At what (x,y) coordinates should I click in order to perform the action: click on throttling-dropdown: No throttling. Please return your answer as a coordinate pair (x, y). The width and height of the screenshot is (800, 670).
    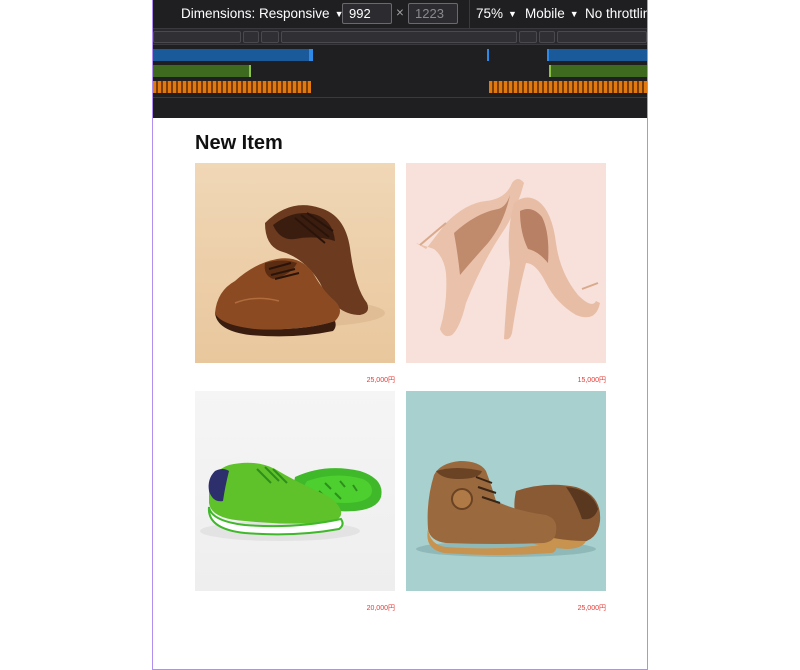
    Looking at the image, I should click on (616, 13).